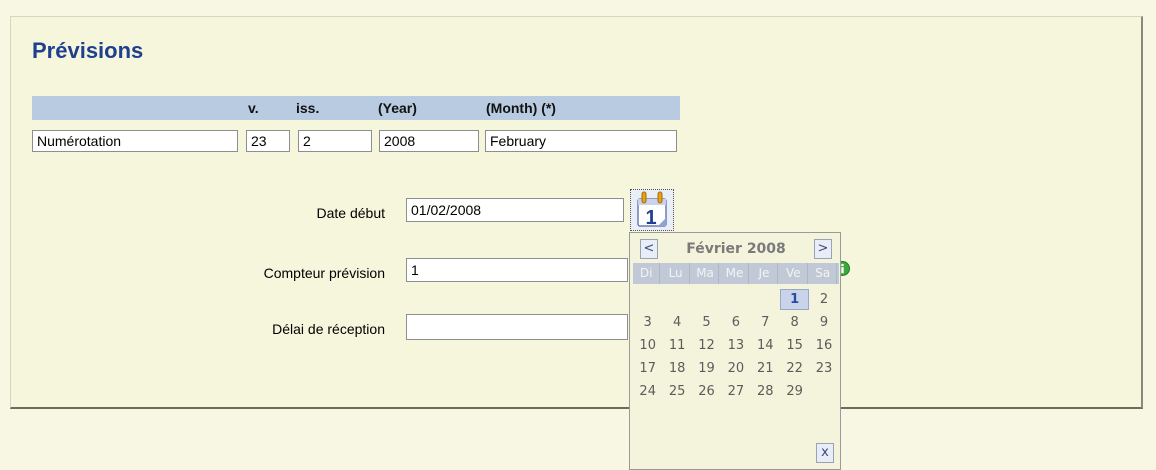 The height and width of the screenshot is (470, 1156). Describe the element at coordinates (517, 327) in the screenshot. I see `delai-reception-field` at that location.